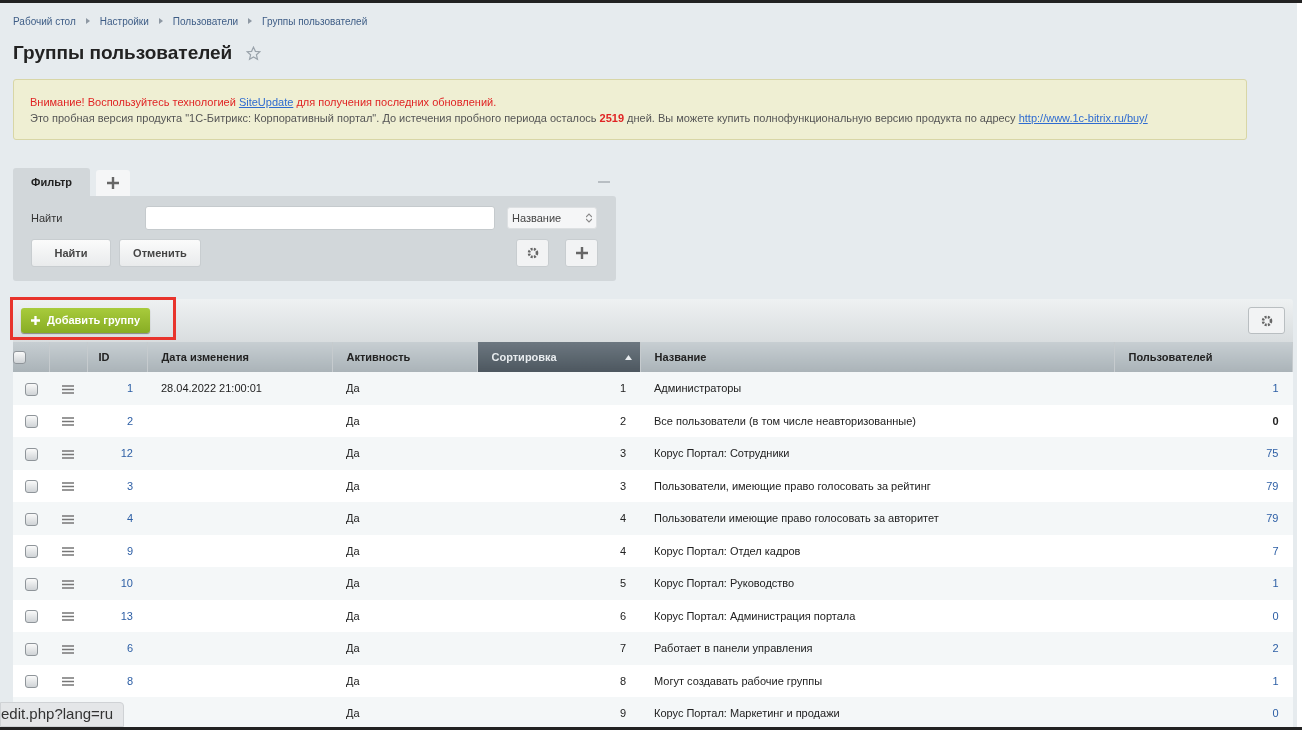 The image size is (1302, 730). I want to click on field-select: Название, so click(552, 218).